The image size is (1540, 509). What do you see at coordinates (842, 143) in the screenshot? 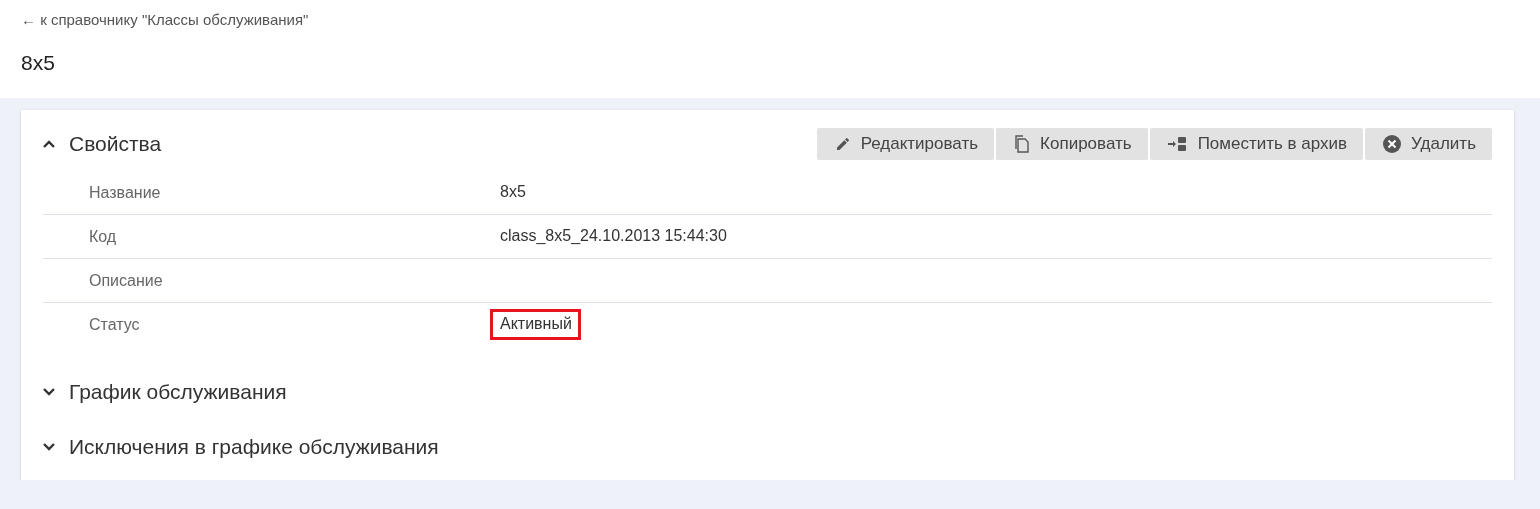
I see `pencil-icon` at bounding box center [842, 143].